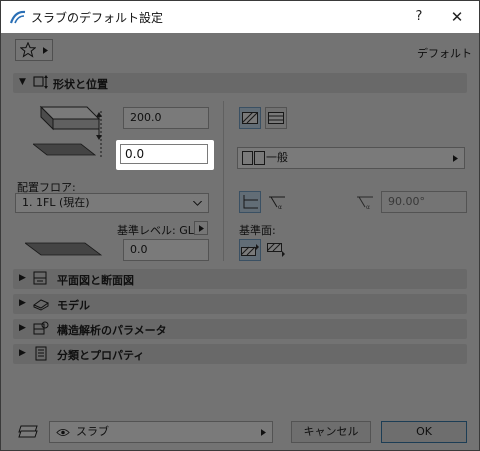 Image resolution: width=480 pixels, height=451 pixels. I want to click on section-structural: ▶ 構造解析のパラメータ, so click(240, 329).